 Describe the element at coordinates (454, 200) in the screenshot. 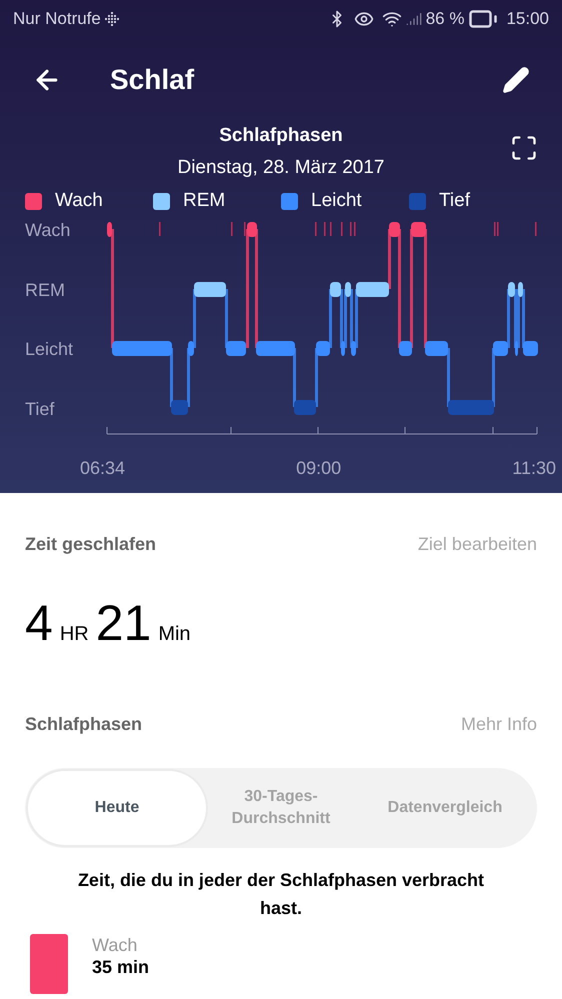

I see `legend-label: Tief` at that location.